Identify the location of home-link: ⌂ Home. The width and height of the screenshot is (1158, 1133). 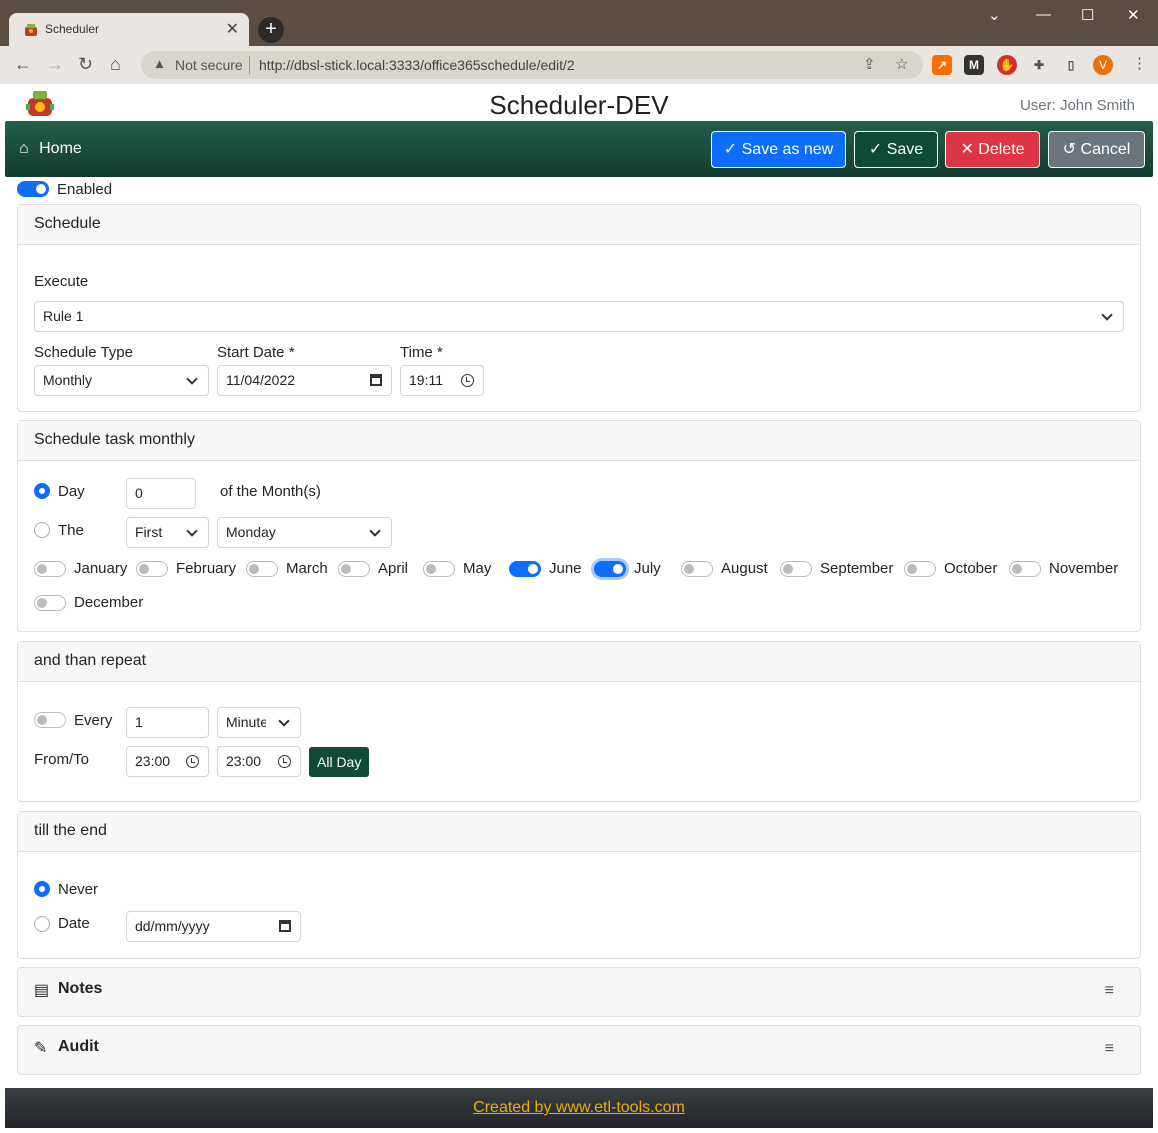
(50, 149).